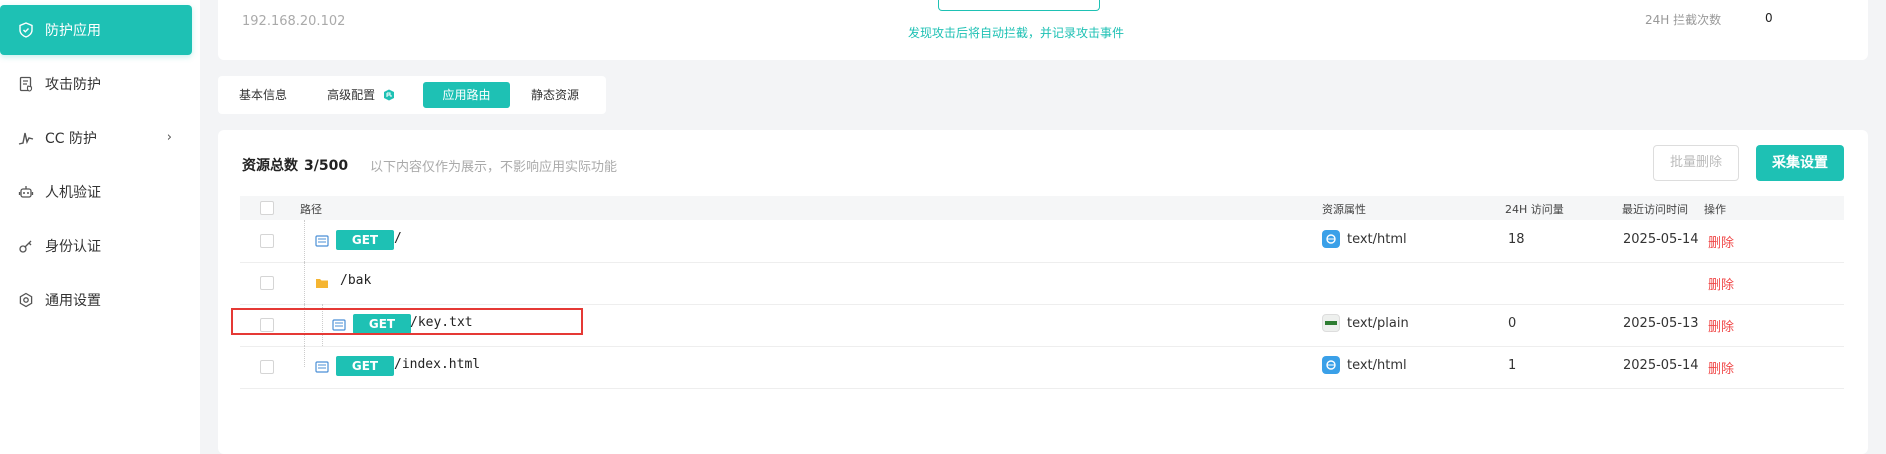  I want to click on resource-total: 资源总数 3/500, so click(295, 165).